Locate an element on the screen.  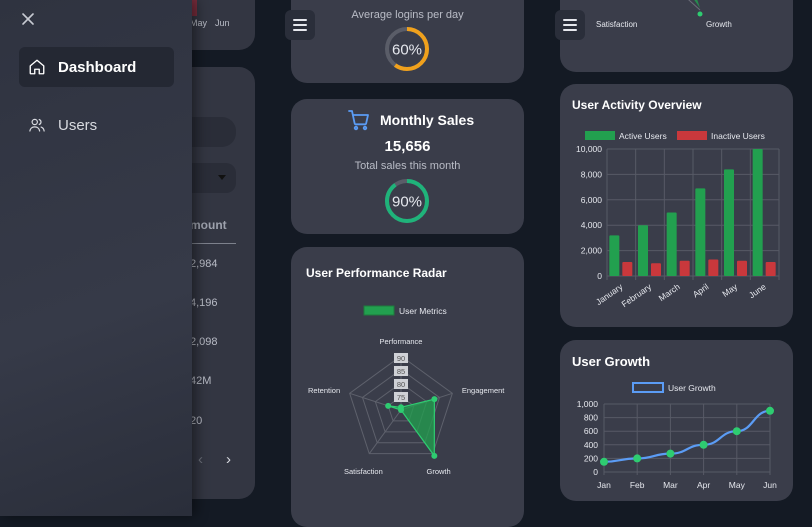
sales-progress-ring: 90% is located at coordinates (407, 201).